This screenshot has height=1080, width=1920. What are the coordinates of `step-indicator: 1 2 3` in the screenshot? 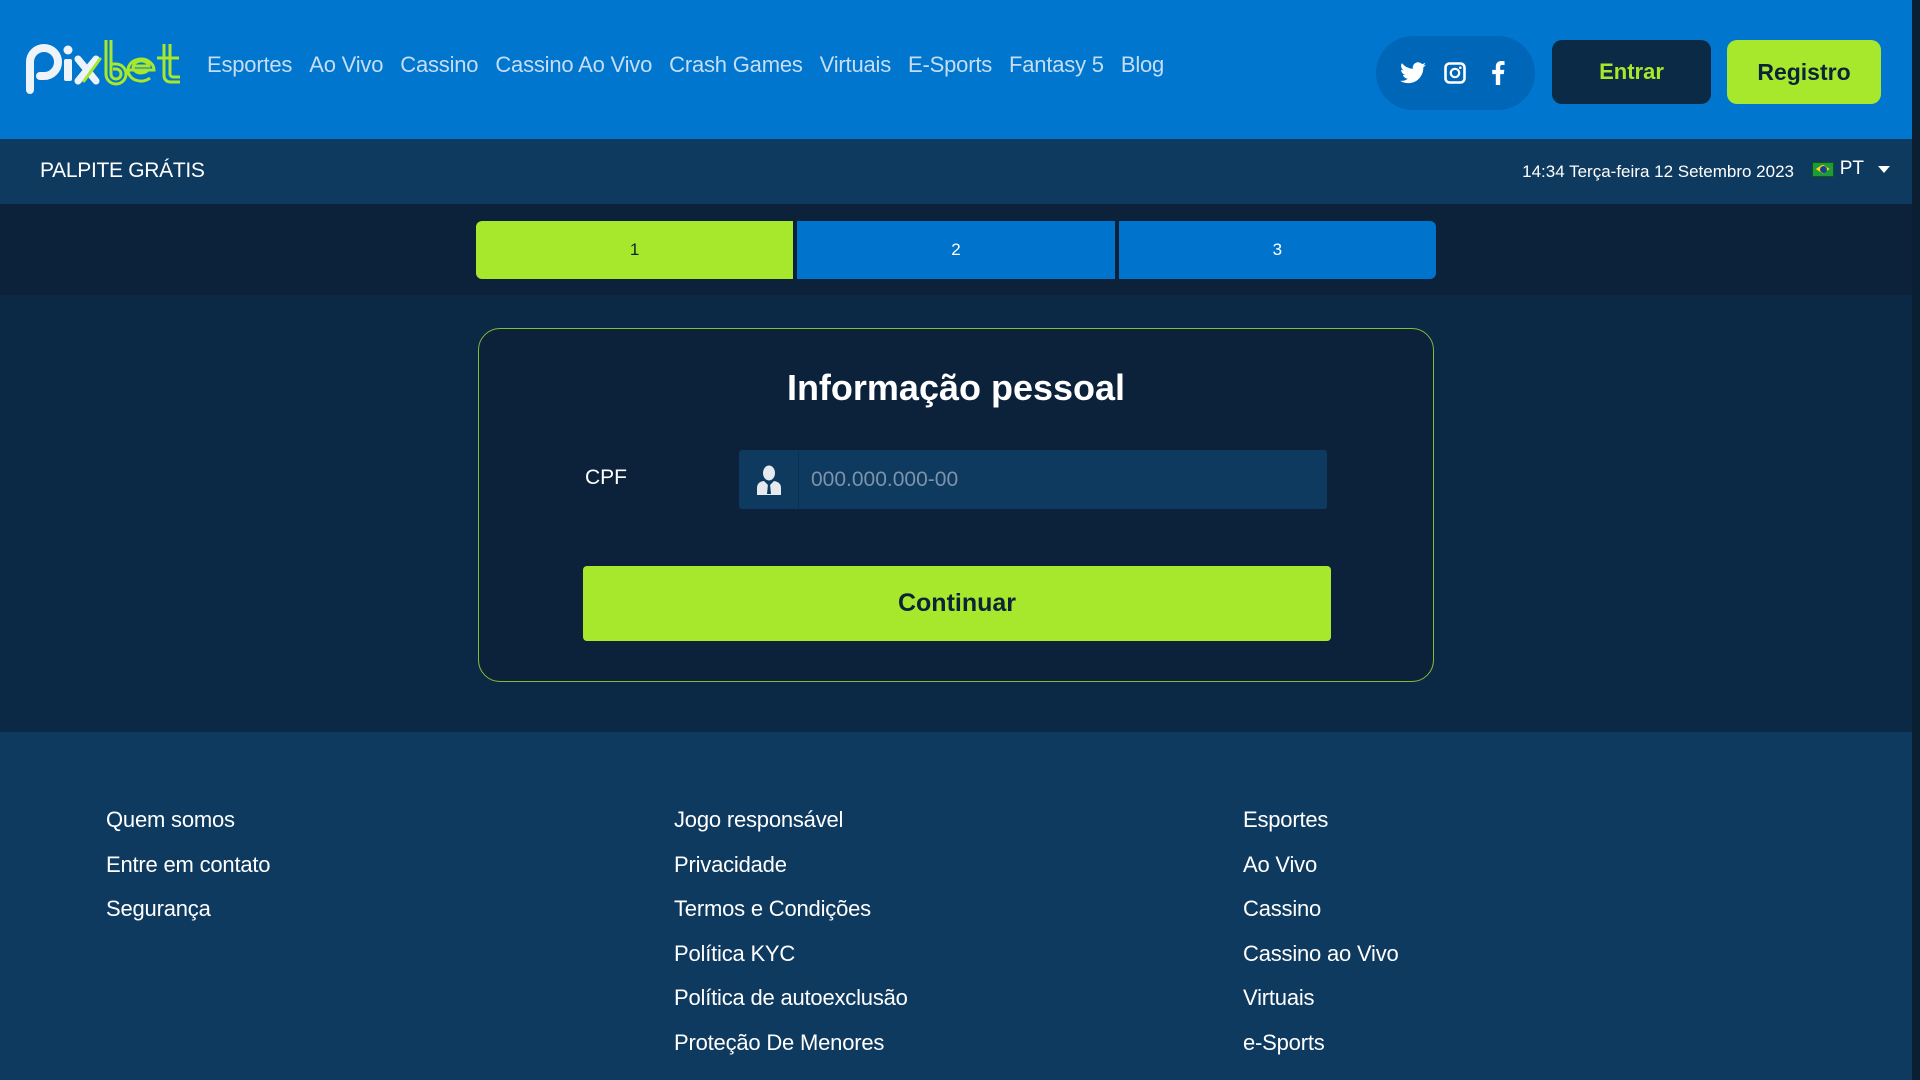 It's located at (956, 250).